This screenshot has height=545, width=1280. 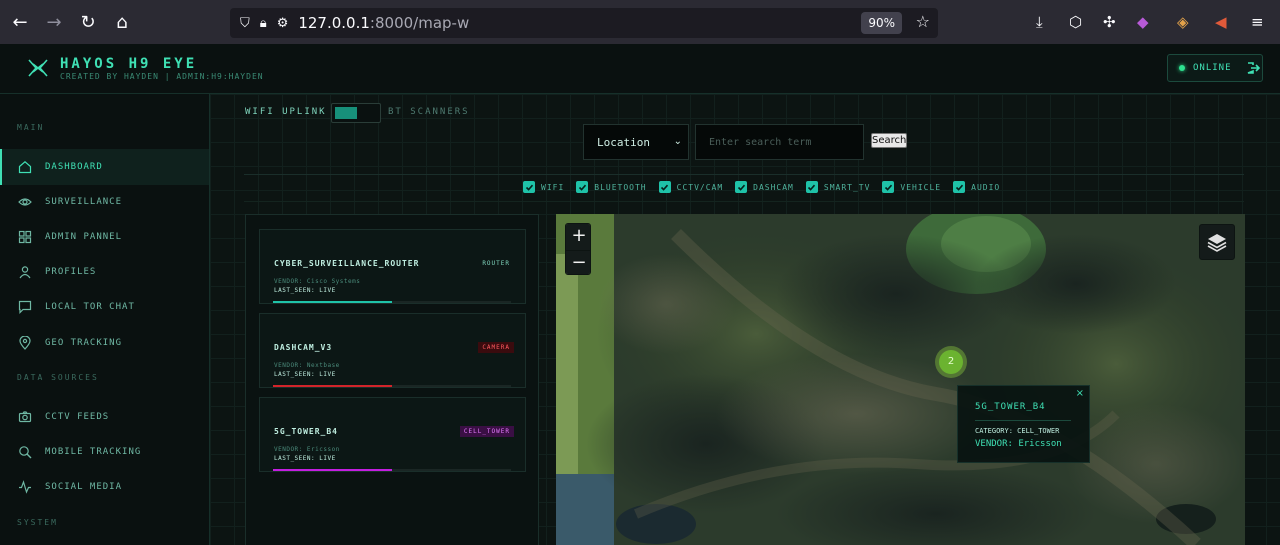 I want to click on popup-vendor: VENDOR: Ericsson, so click(x=1018, y=444).